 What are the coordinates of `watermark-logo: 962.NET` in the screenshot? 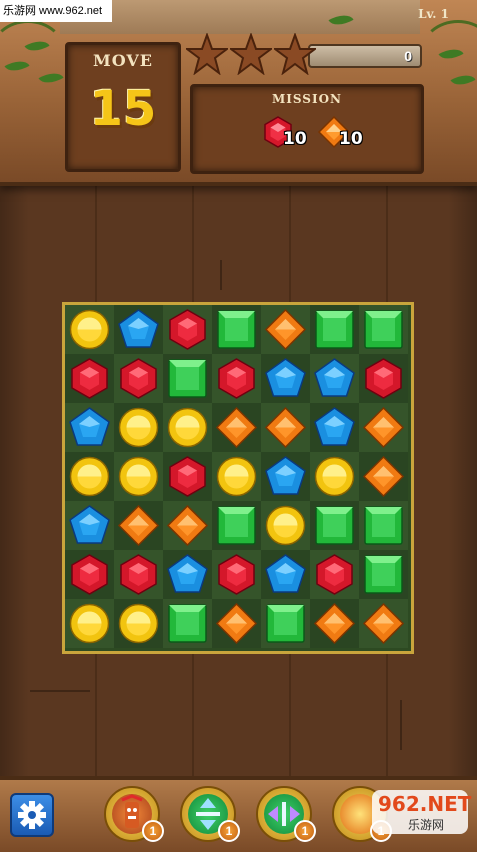 It's located at (425, 804).